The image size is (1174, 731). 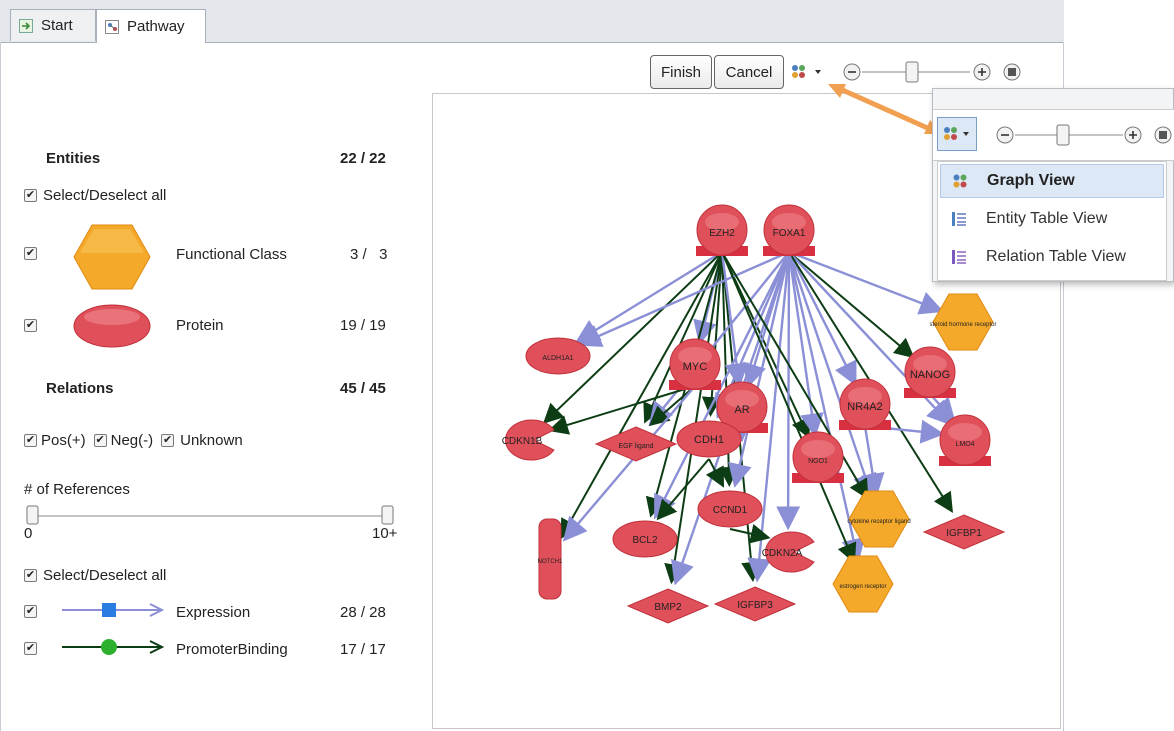 I want to click on pos-label: Pos(+), so click(x=63, y=440).